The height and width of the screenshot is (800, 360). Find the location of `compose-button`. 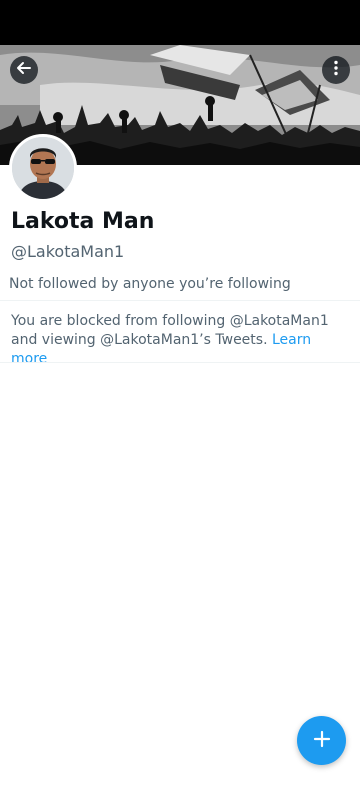

compose-button is located at coordinates (321, 740).